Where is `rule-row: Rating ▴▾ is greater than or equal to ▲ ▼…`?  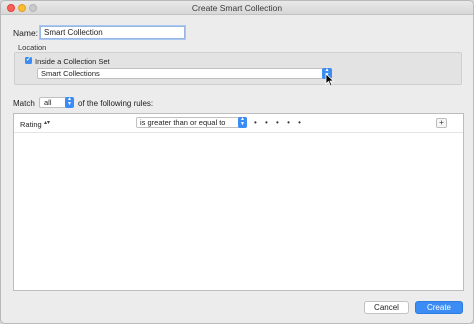
rule-row: Rating ▴▾ is greater than or equal to ▲ ▼… is located at coordinates (238, 123).